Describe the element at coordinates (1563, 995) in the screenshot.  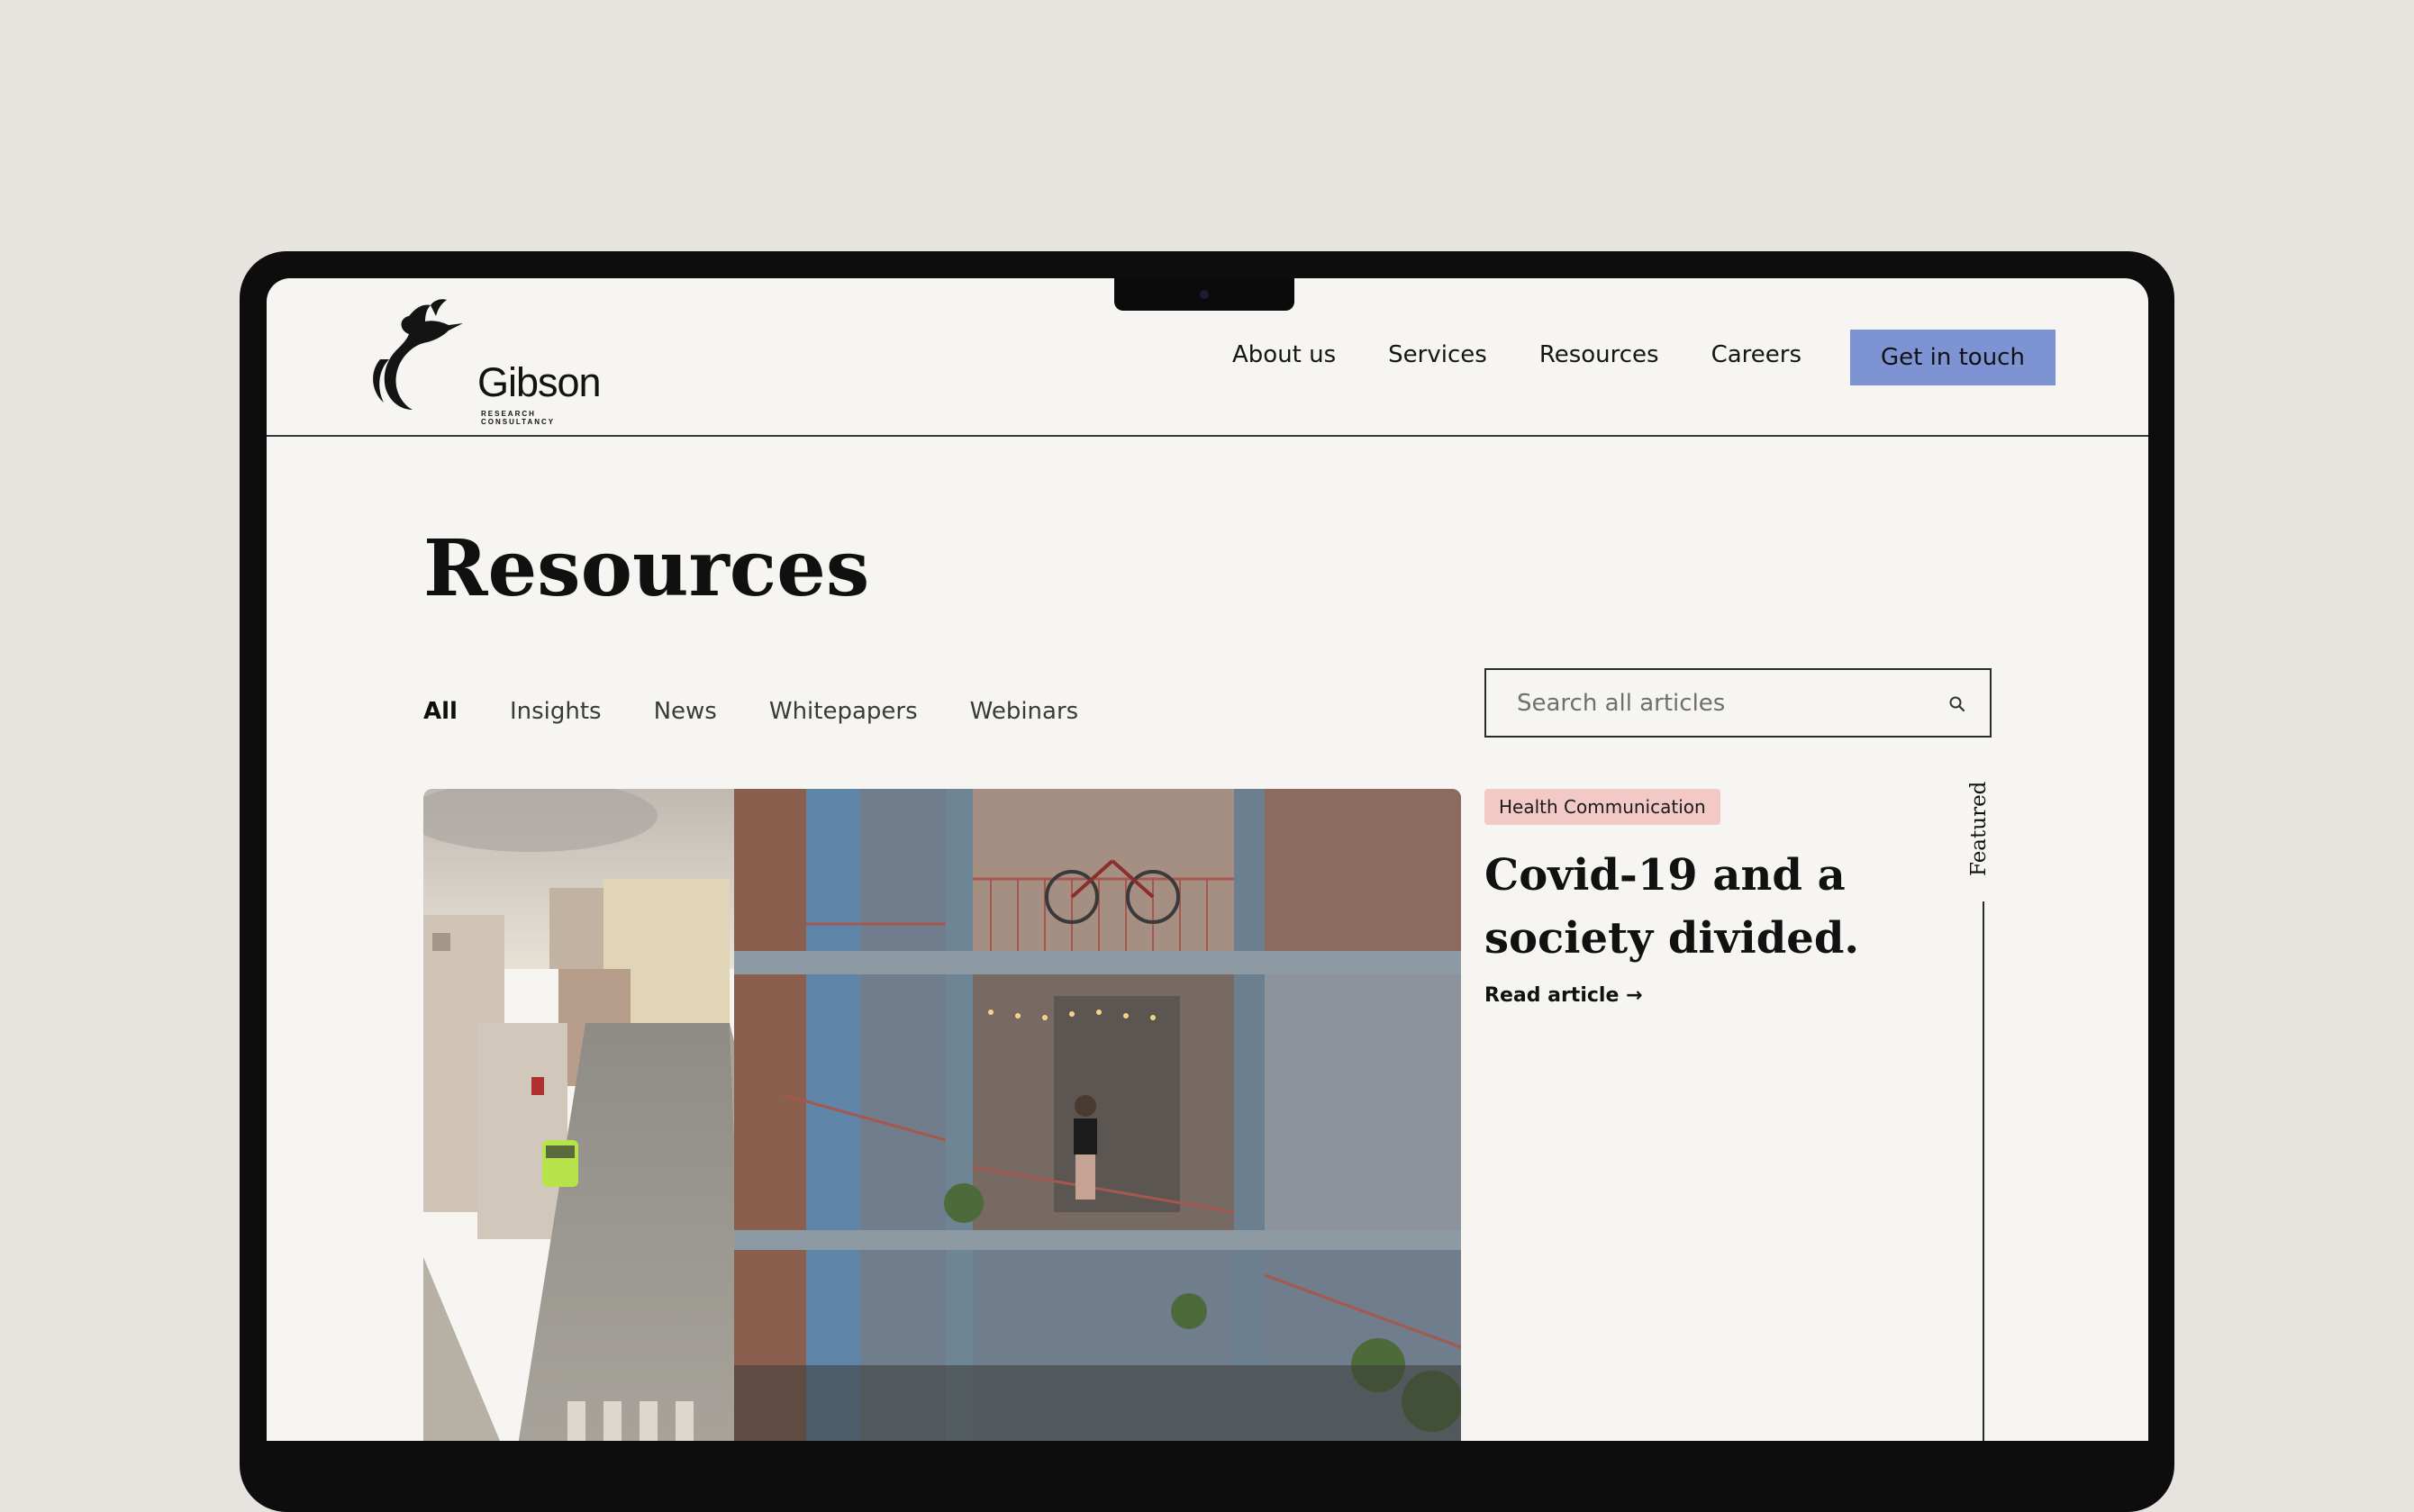
I see `read-article-link: Read article →` at that location.